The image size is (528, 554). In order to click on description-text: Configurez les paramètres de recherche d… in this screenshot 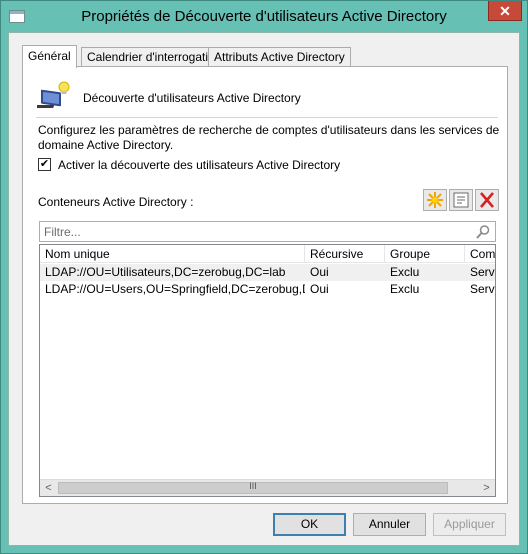, I will do `click(269, 137)`.